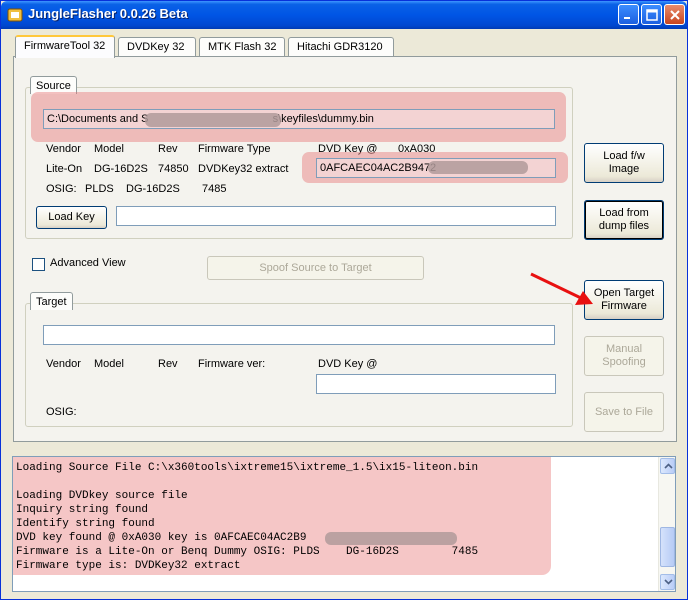 The width and height of the screenshot is (688, 600). I want to click on target-dvd-key-header: DVD Key @, so click(348, 364).